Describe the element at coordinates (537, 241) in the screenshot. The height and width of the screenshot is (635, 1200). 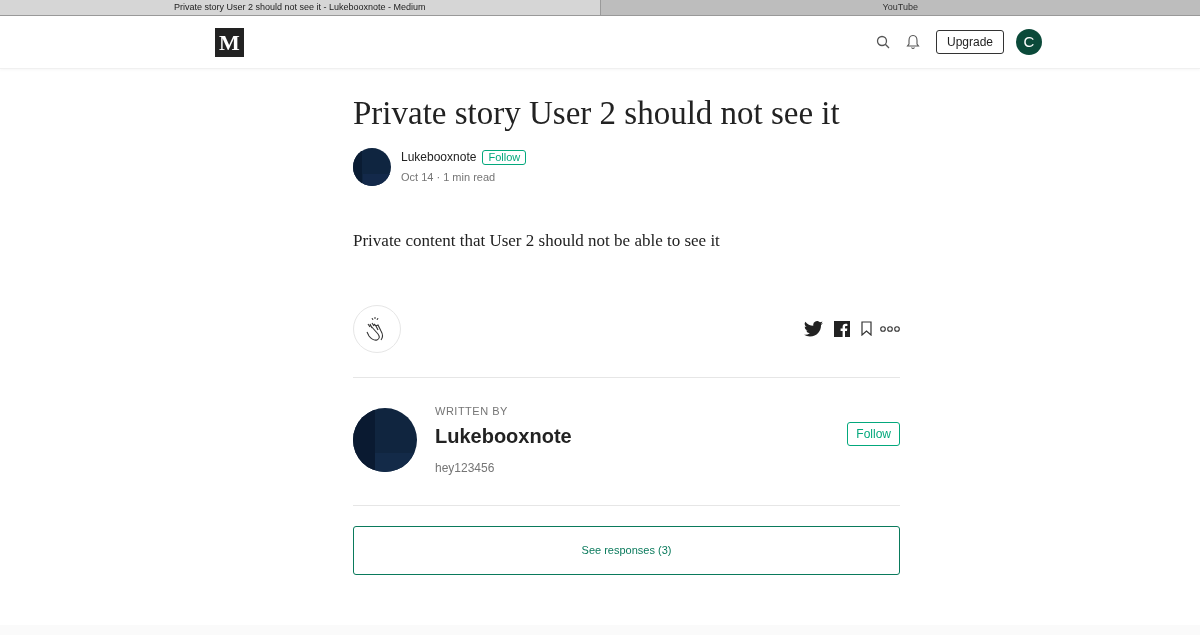
I see `article-body: Private content that User 2 should not be able to see it` at that location.